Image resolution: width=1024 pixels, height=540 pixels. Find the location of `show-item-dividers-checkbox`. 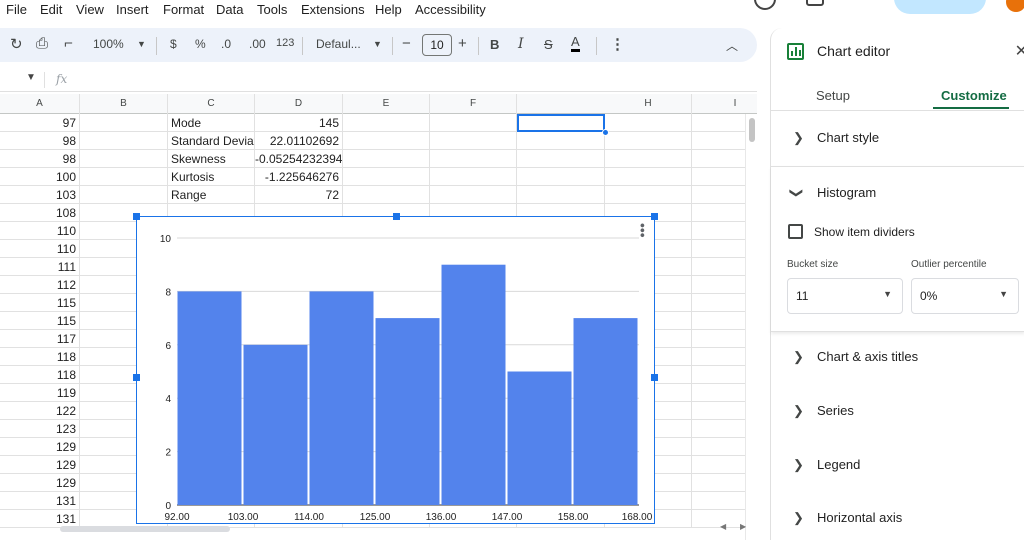

show-item-dividers-checkbox is located at coordinates (795, 231).